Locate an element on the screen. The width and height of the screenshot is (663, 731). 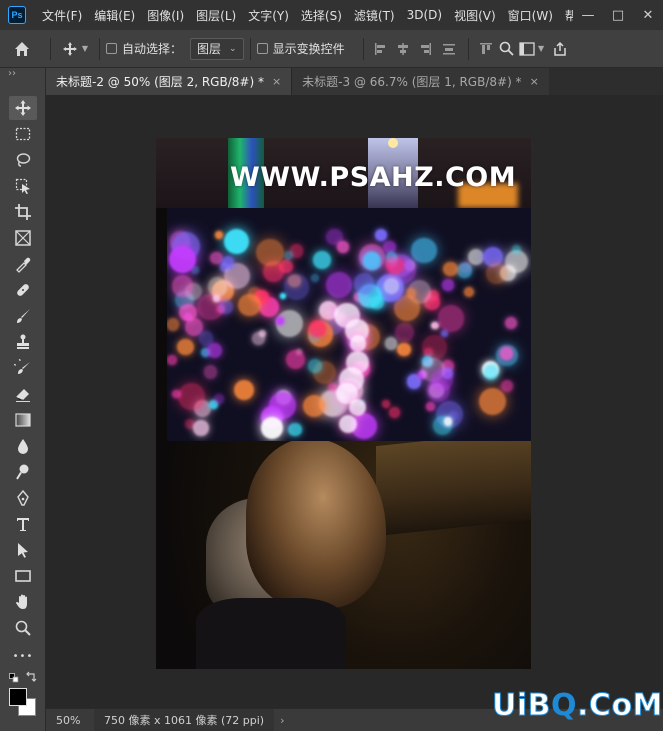
tab-document-2: 未标题-2 @ 50% (图层 2, RGB/8#) * × is located at coordinates (169, 81).